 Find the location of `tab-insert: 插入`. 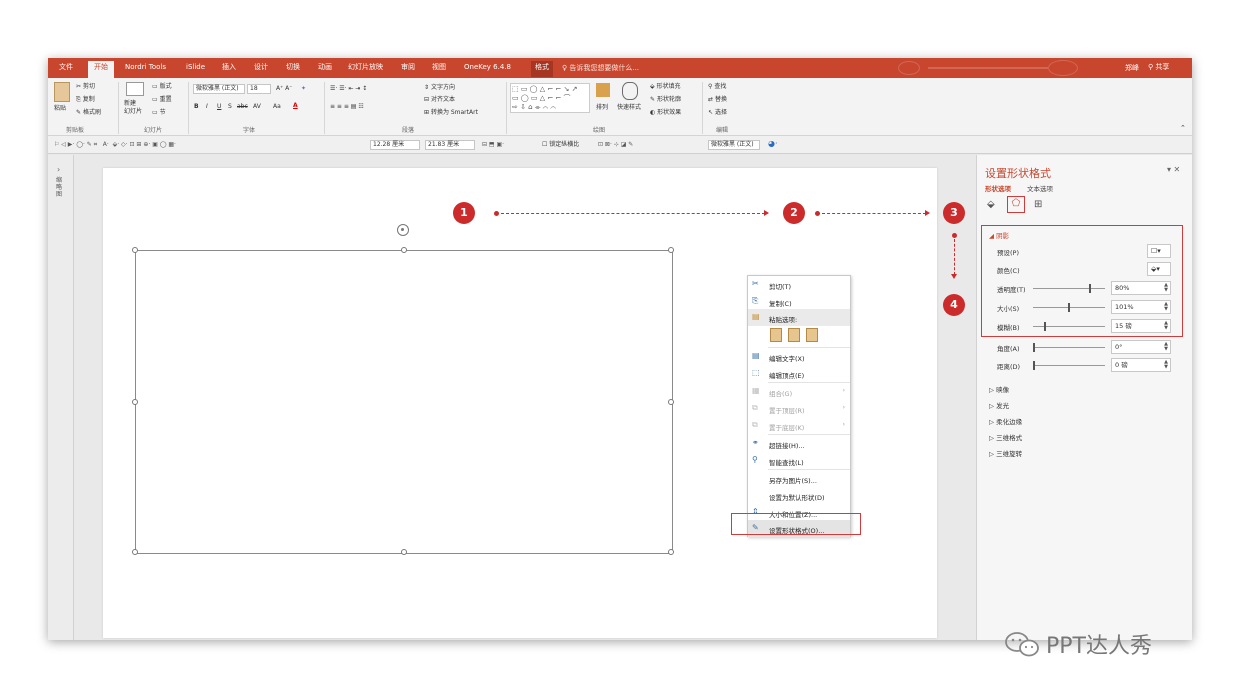

tab-insert: 插入 is located at coordinates (229, 67).